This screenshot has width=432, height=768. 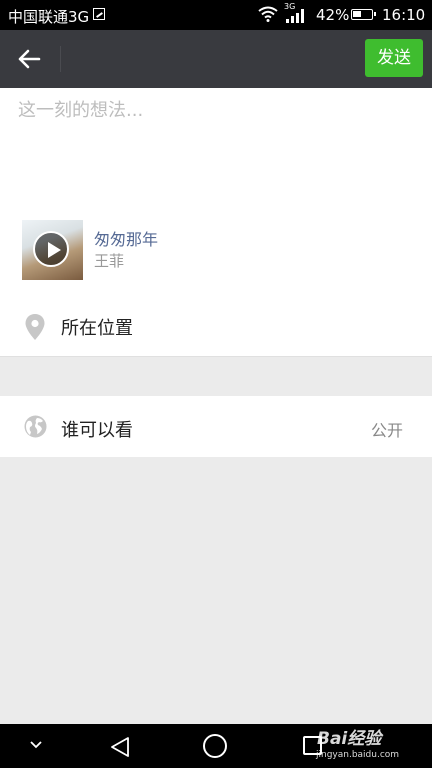 I want to click on battery-icon, so click(x=363, y=14).